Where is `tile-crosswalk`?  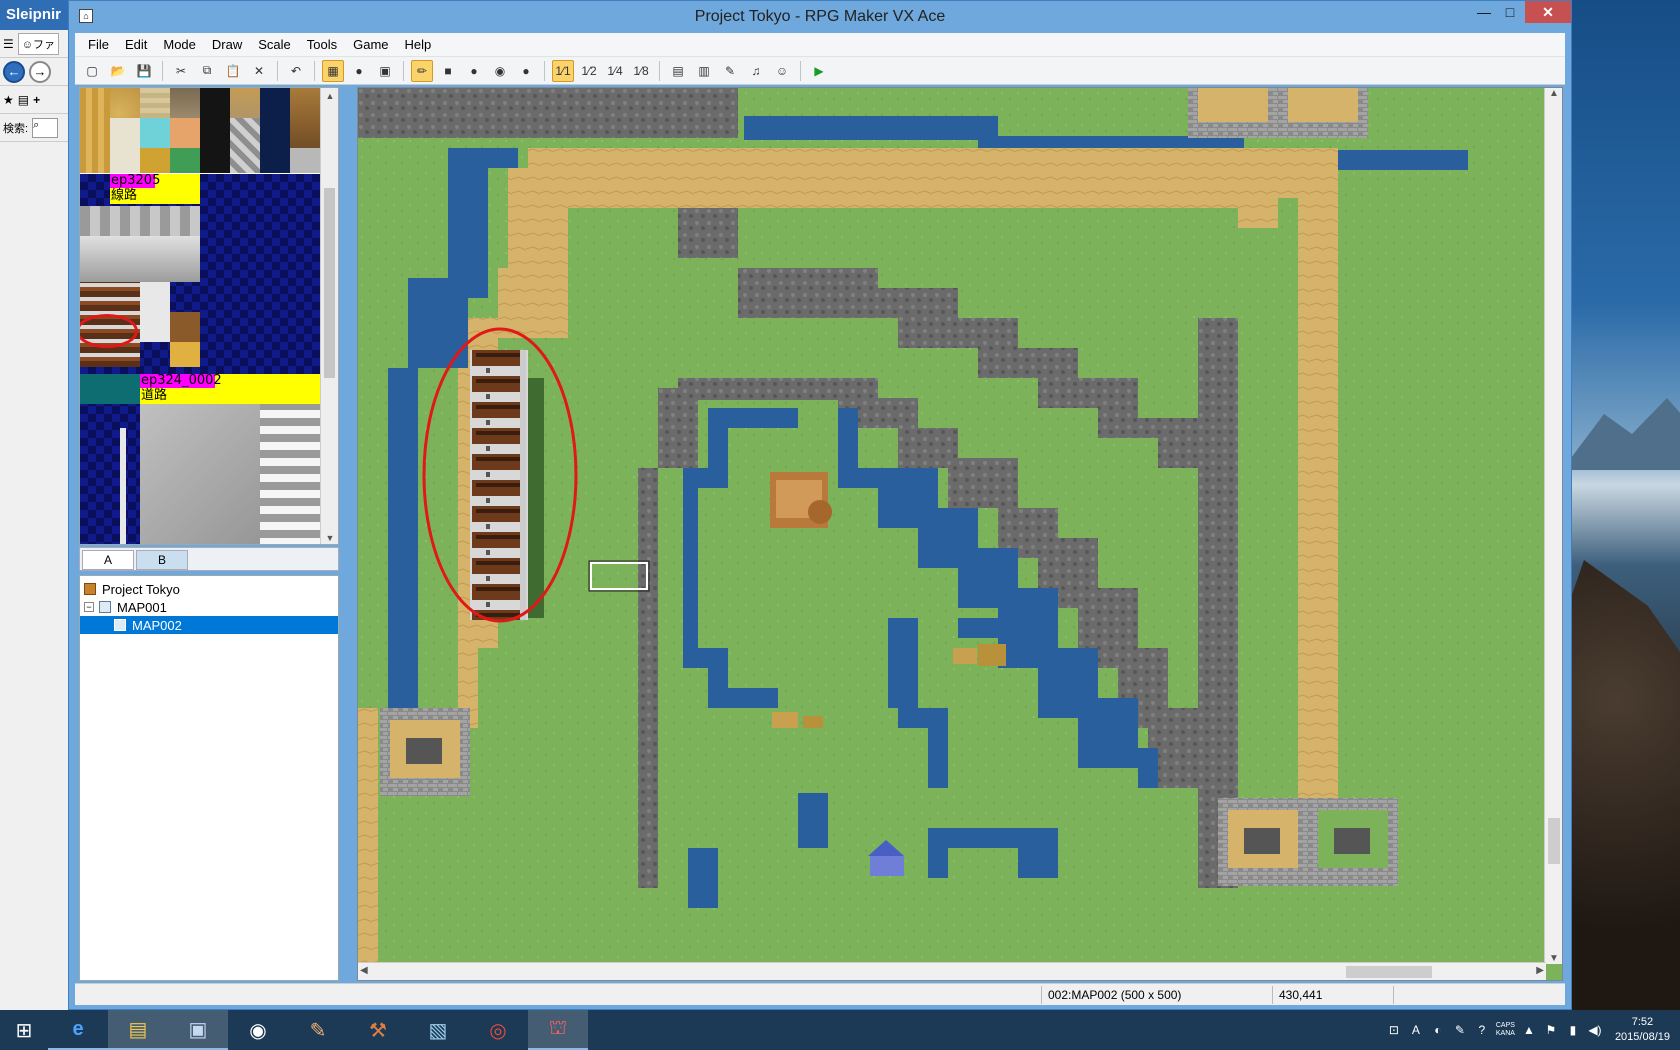 tile-crosswalk is located at coordinates (290, 474).